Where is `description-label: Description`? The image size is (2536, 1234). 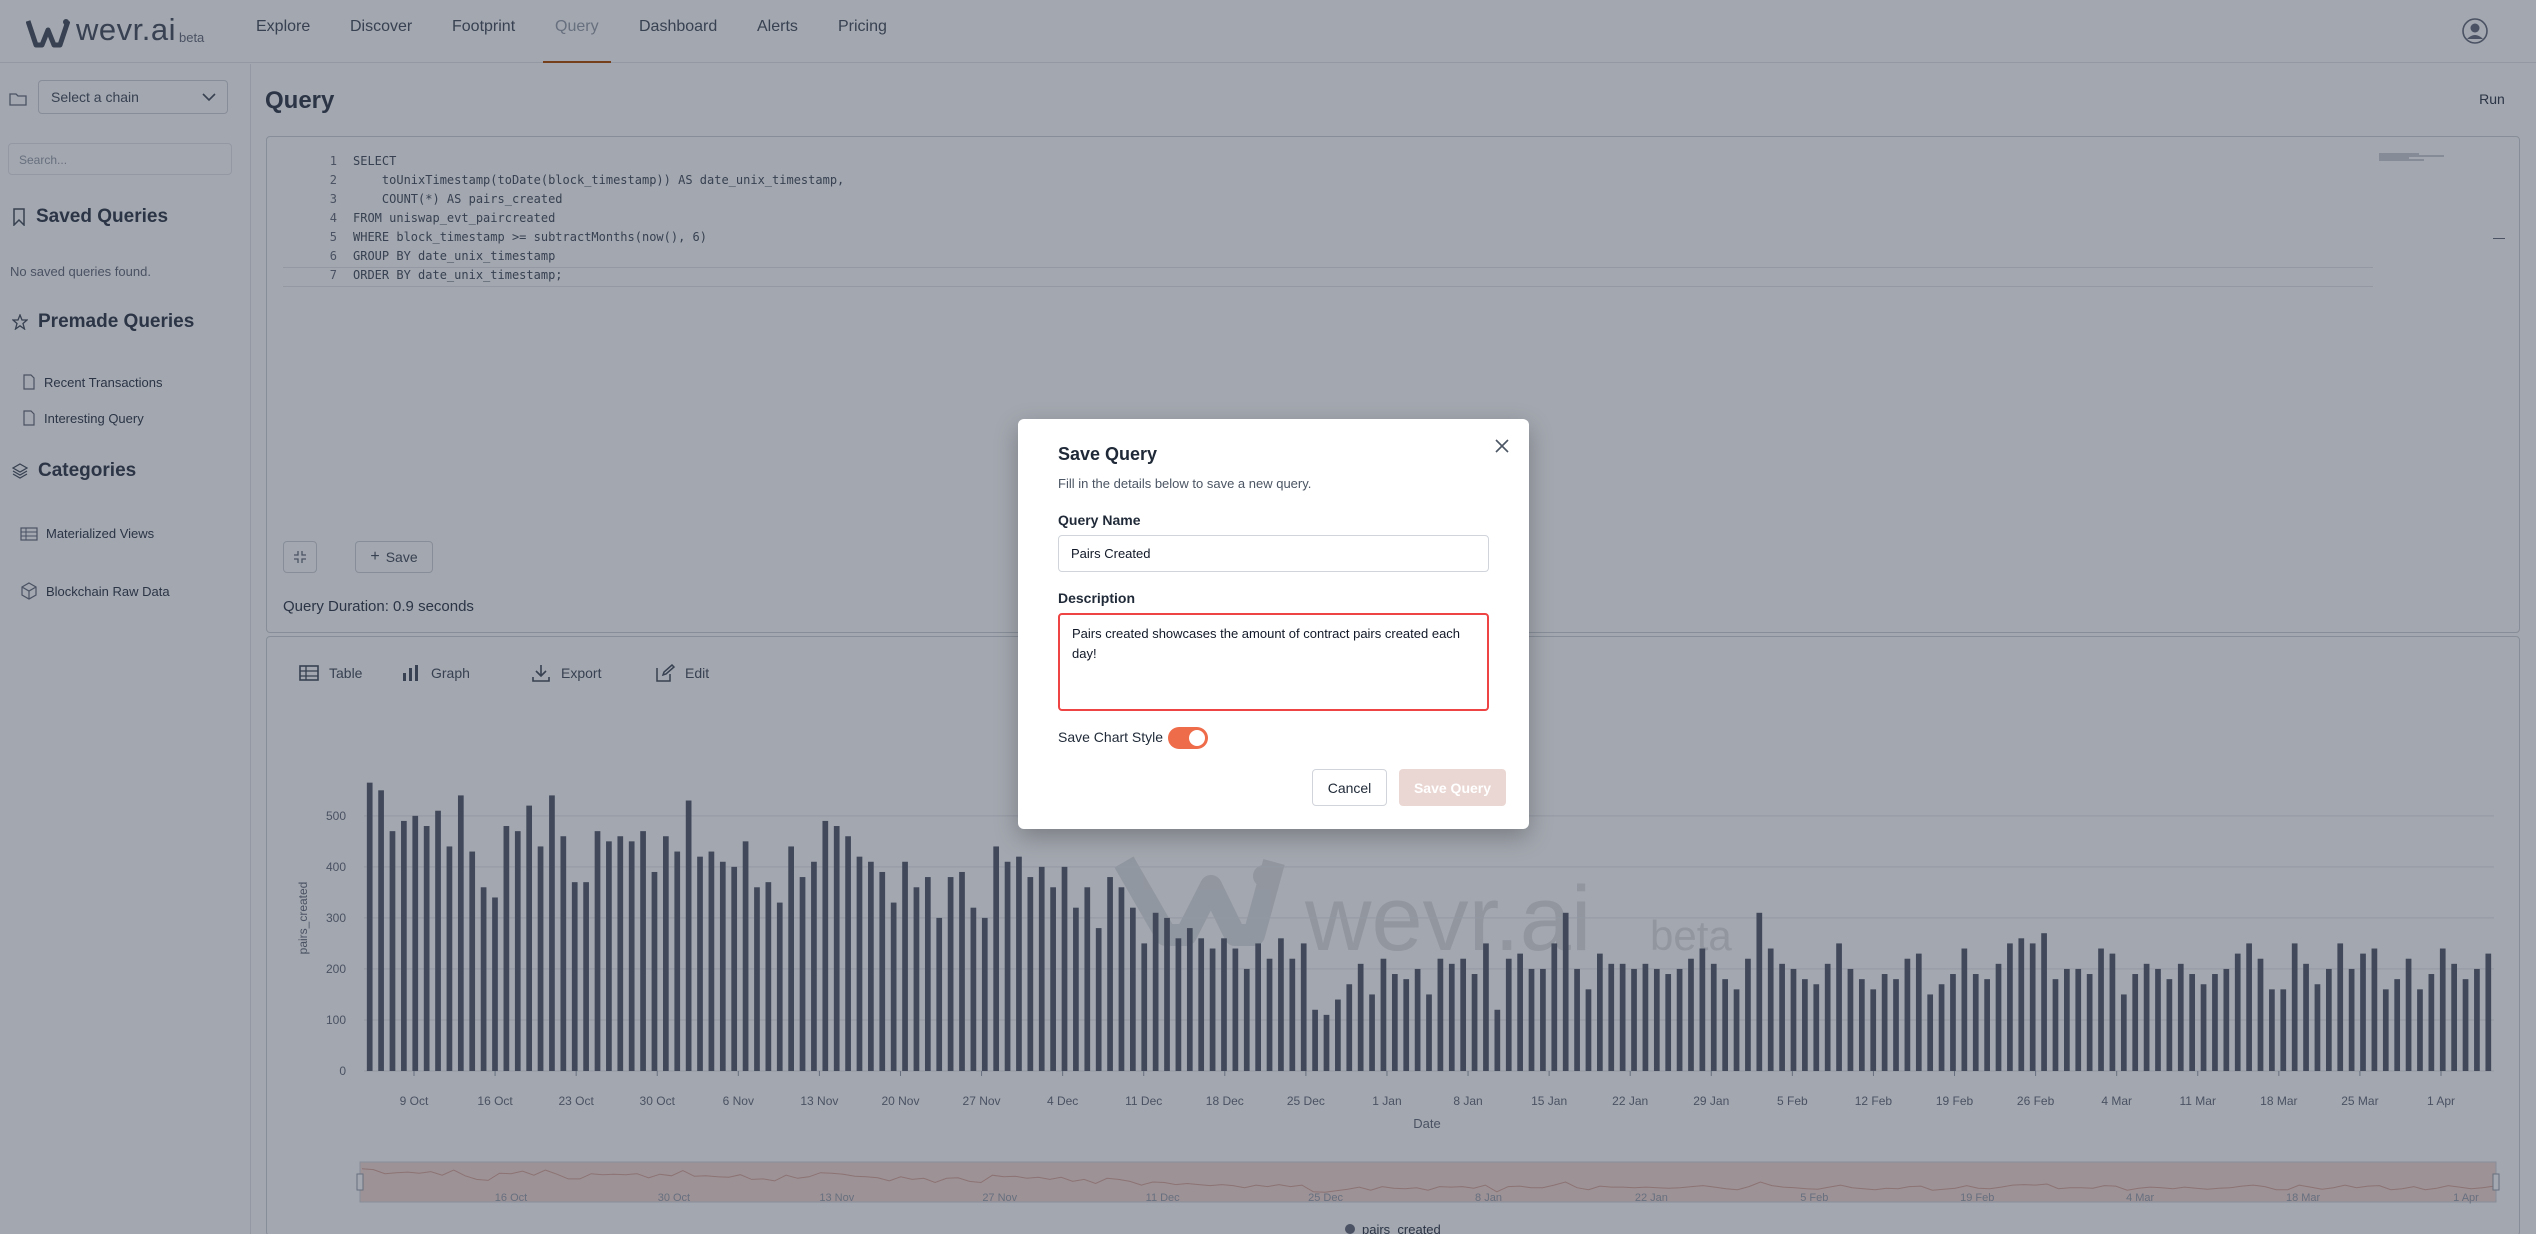
description-label: Description is located at coordinates (1097, 598).